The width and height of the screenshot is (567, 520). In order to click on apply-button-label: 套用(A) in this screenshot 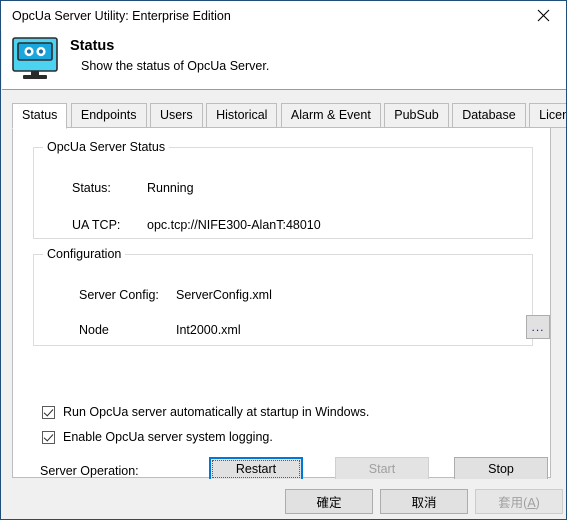, I will do `click(519, 503)`.